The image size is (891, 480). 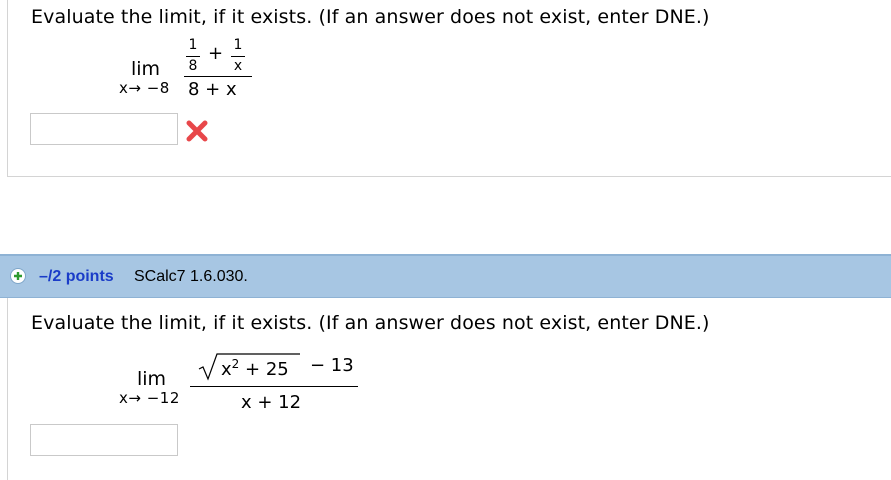 What do you see at coordinates (226, 369) in the screenshot?
I see `radicand-variable: x` at bounding box center [226, 369].